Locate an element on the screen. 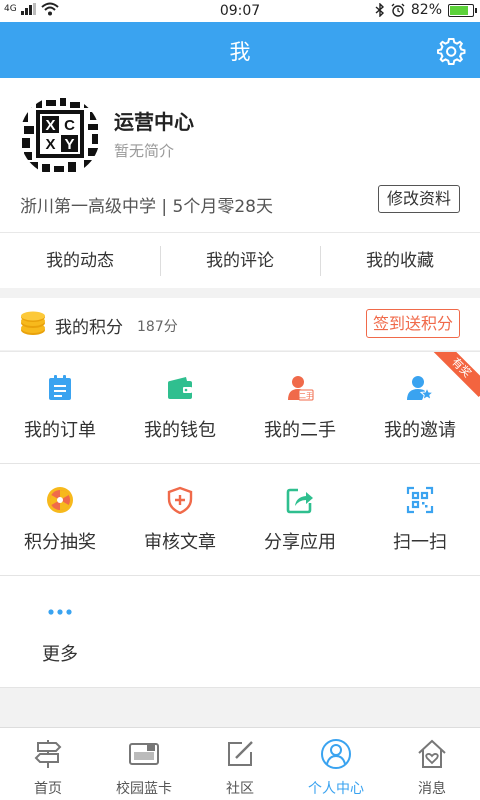 This screenshot has width=480, height=800. qr-avatar-icon: X C X Y is located at coordinates (60, 136).